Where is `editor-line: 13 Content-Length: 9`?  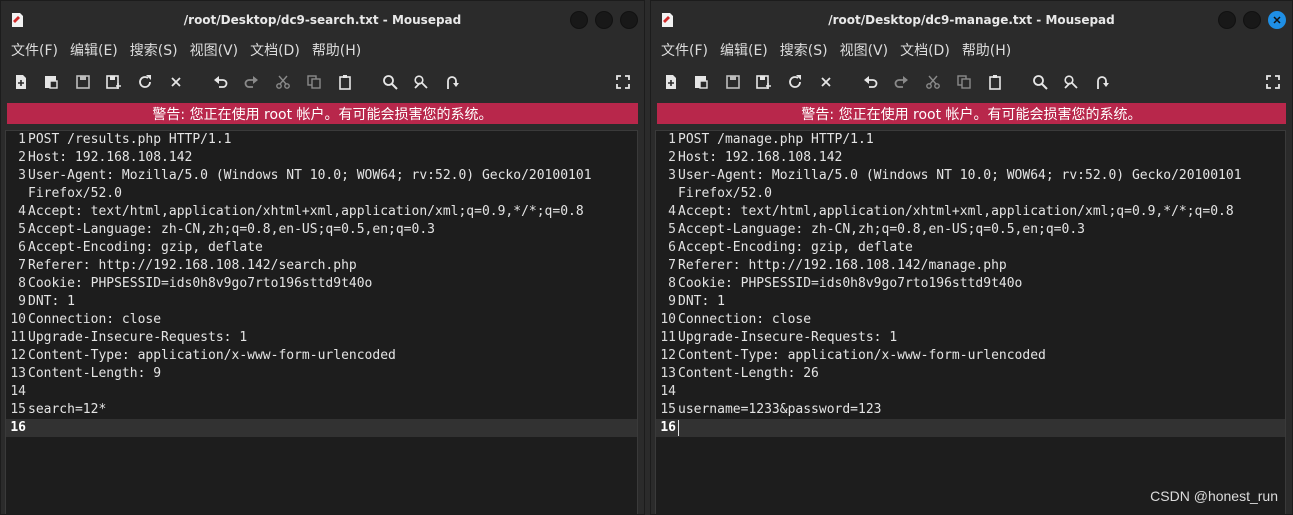 editor-line: 13 Content-Length: 9 is located at coordinates (321, 374).